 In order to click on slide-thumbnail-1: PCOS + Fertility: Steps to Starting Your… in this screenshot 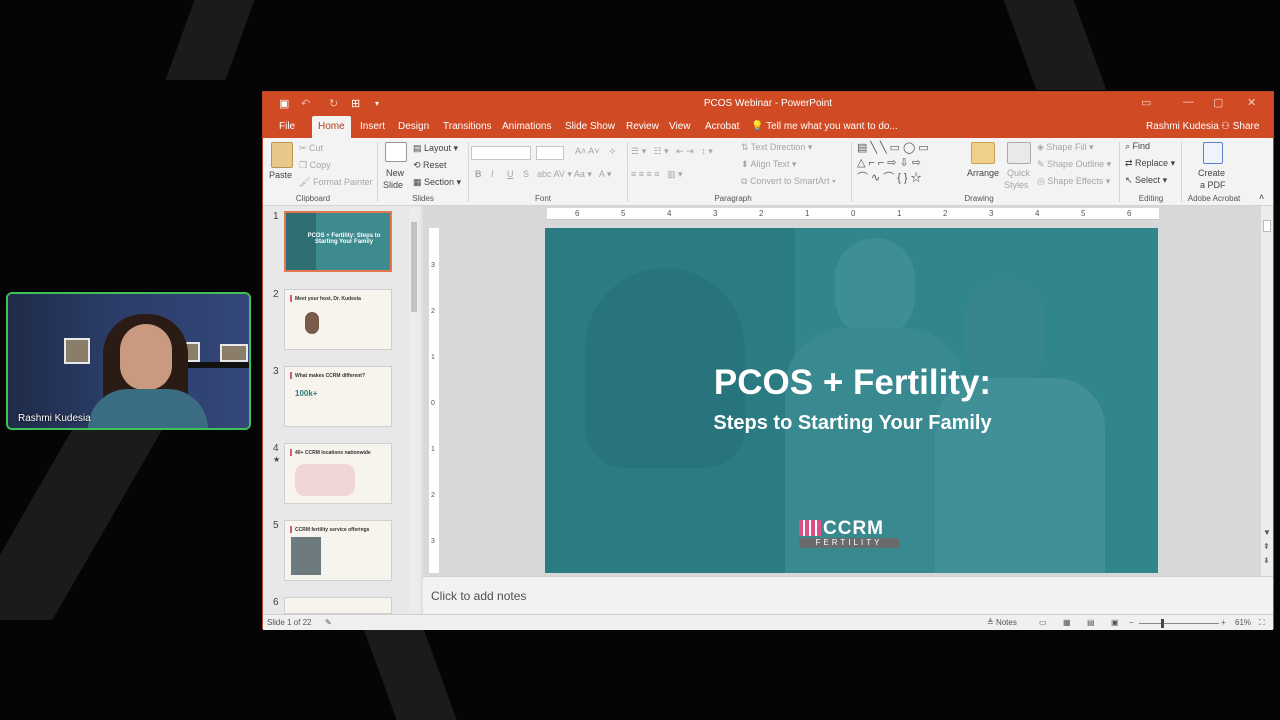, I will do `click(338, 241)`.